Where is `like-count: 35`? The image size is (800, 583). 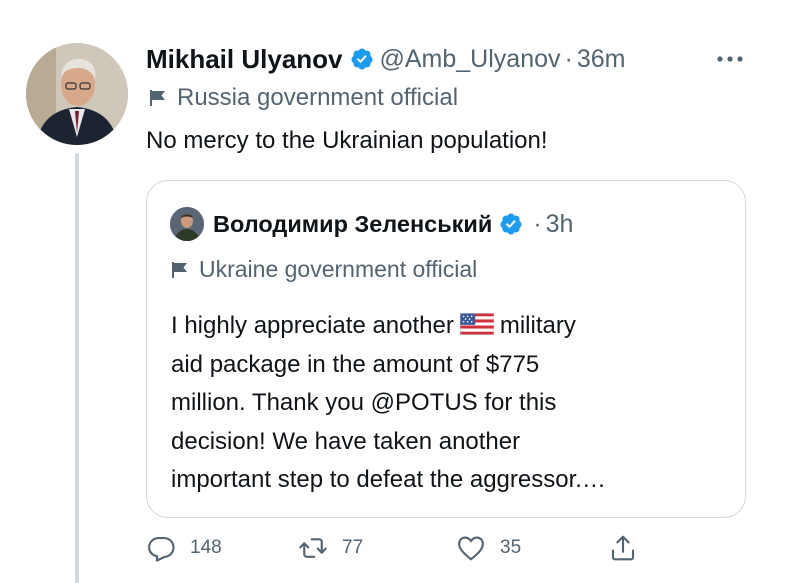
like-count: 35 is located at coordinates (511, 547).